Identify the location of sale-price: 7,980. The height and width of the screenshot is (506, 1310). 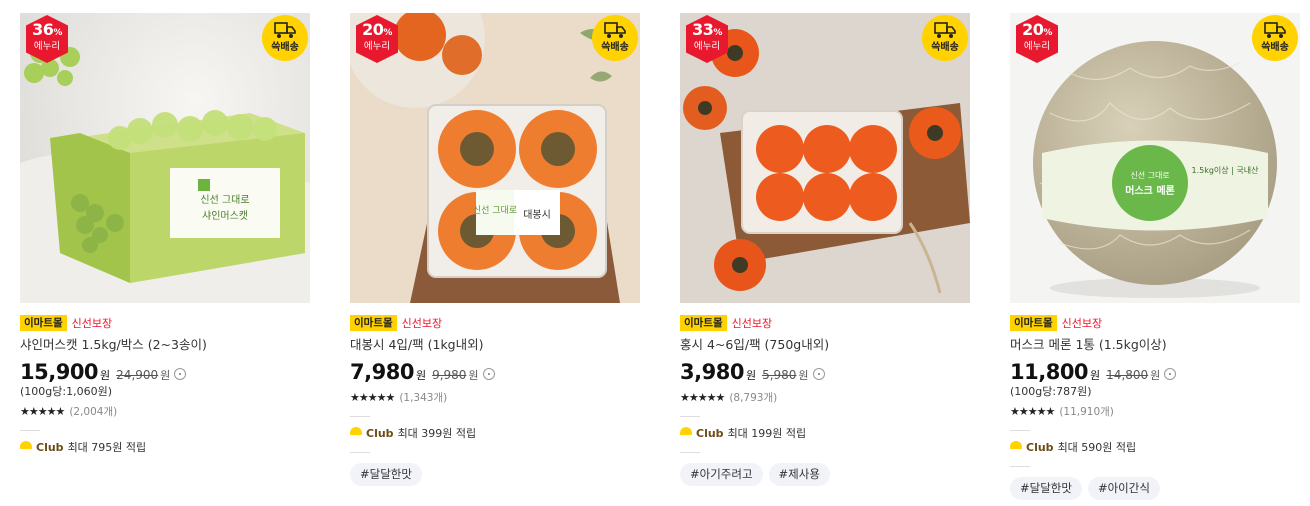
(382, 372).